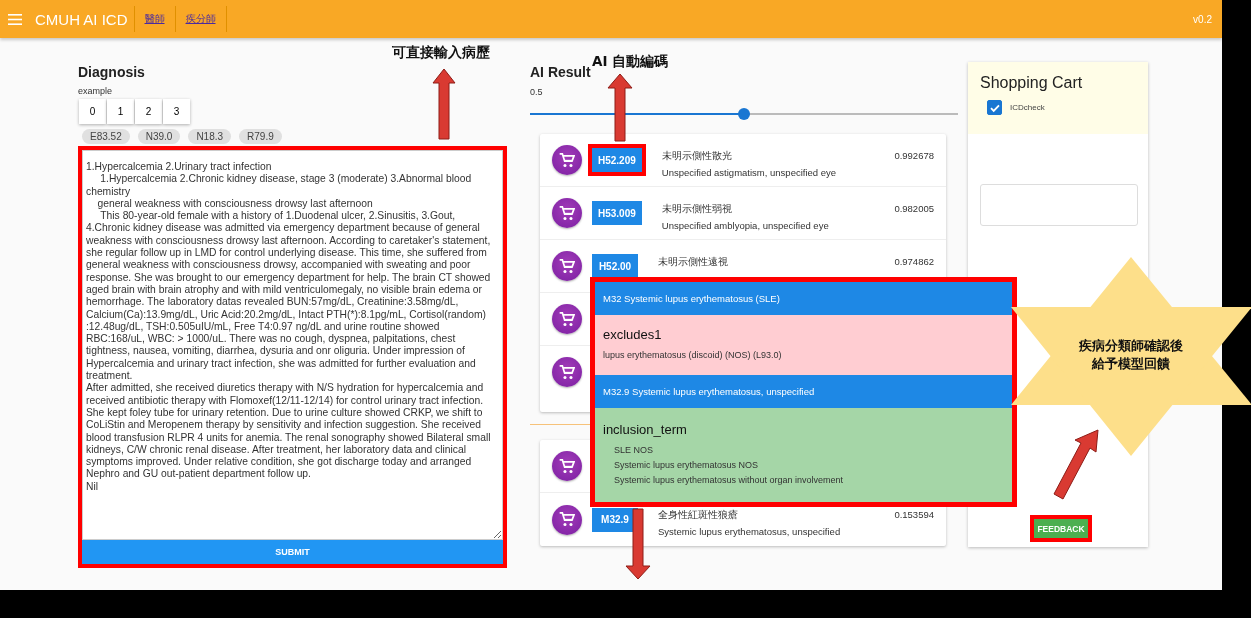 This screenshot has height=618, width=1251. I want to click on code-chip: E83.52, so click(106, 136).